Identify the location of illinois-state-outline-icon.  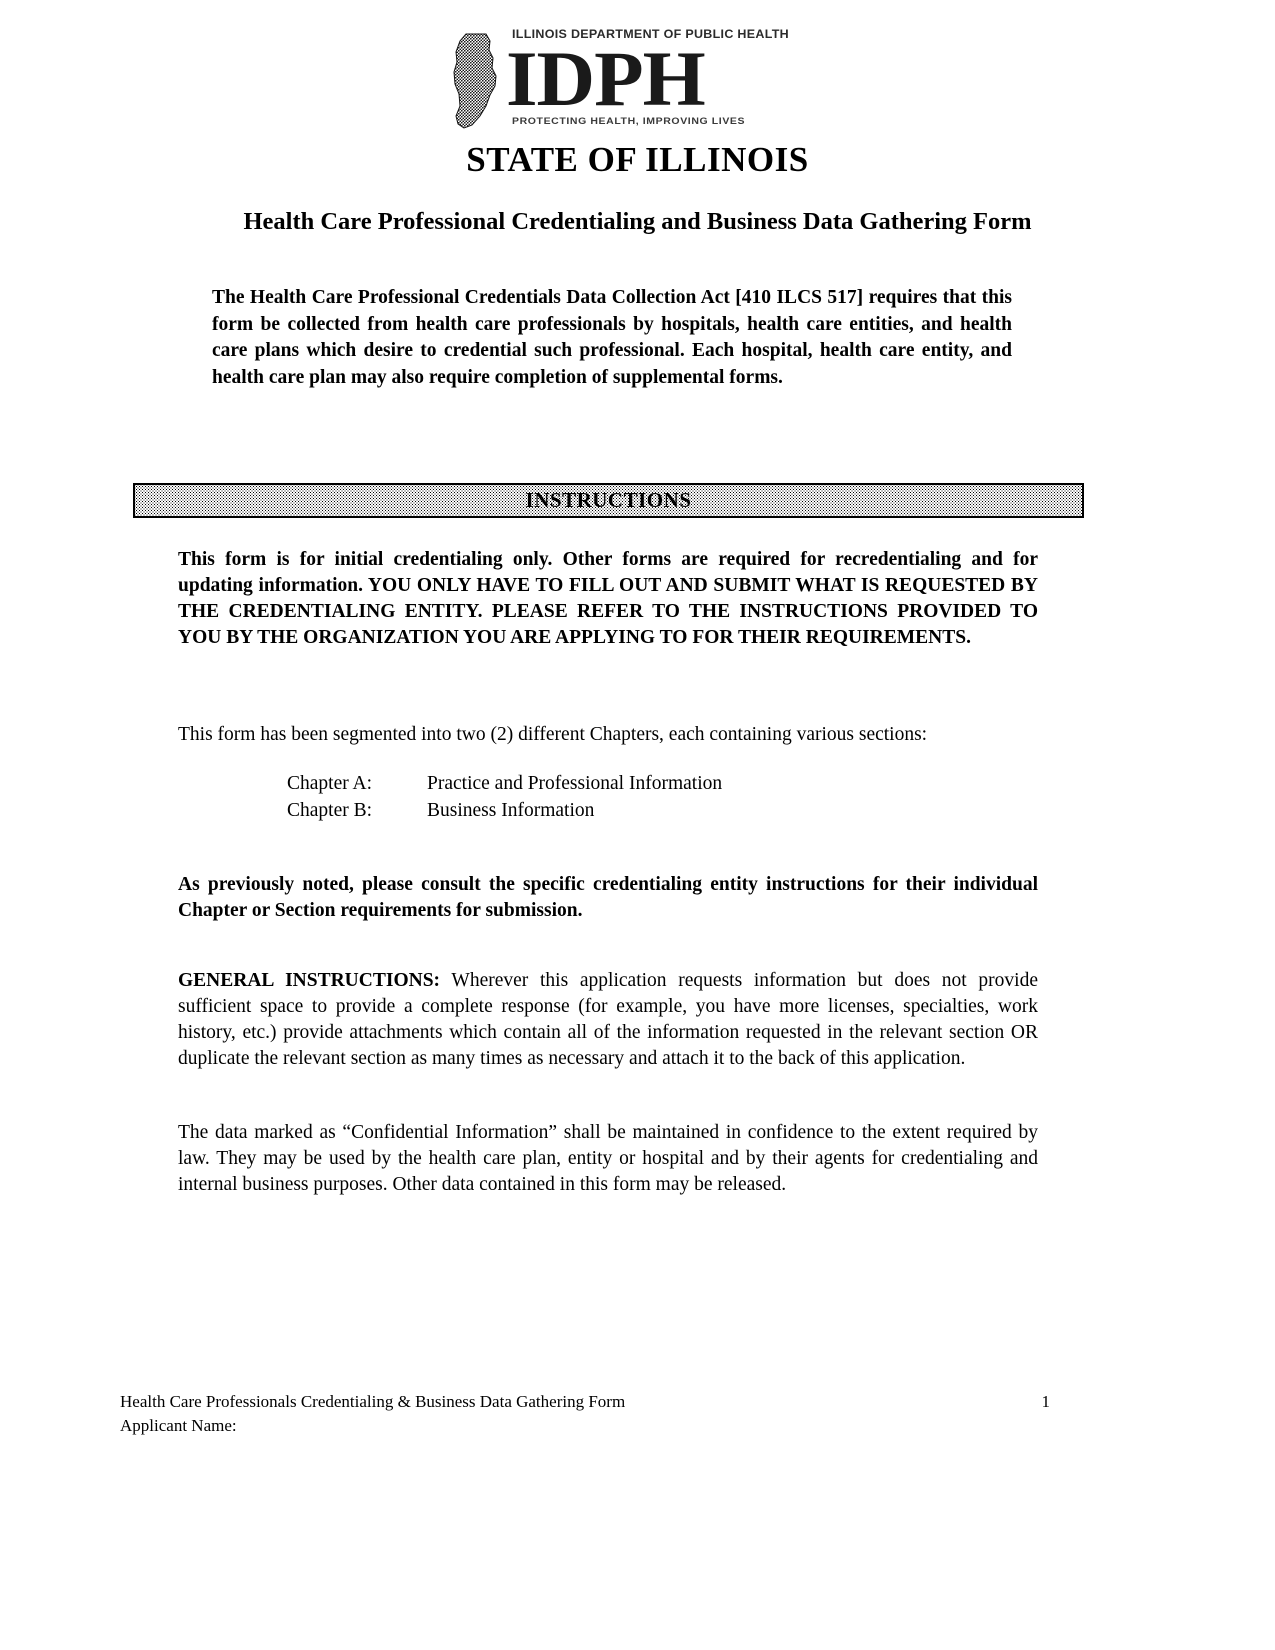
(475, 81).